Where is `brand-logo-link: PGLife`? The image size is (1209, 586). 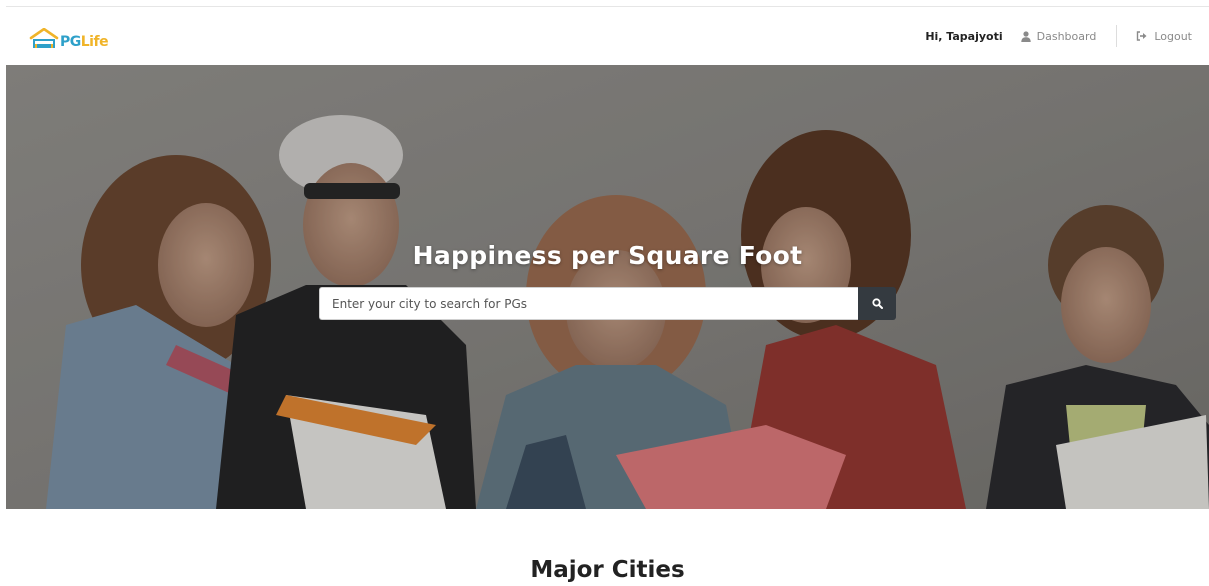
brand-logo-link: PGLife is located at coordinates (69, 37).